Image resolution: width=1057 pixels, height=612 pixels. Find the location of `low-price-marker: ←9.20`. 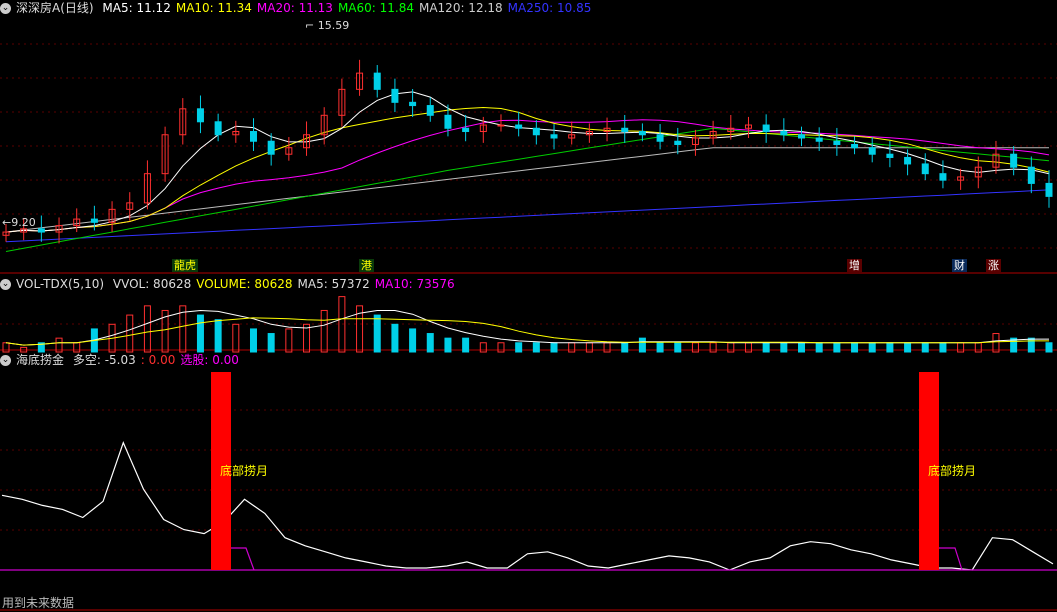

low-price-marker: ←9.20 is located at coordinates (19, 222).